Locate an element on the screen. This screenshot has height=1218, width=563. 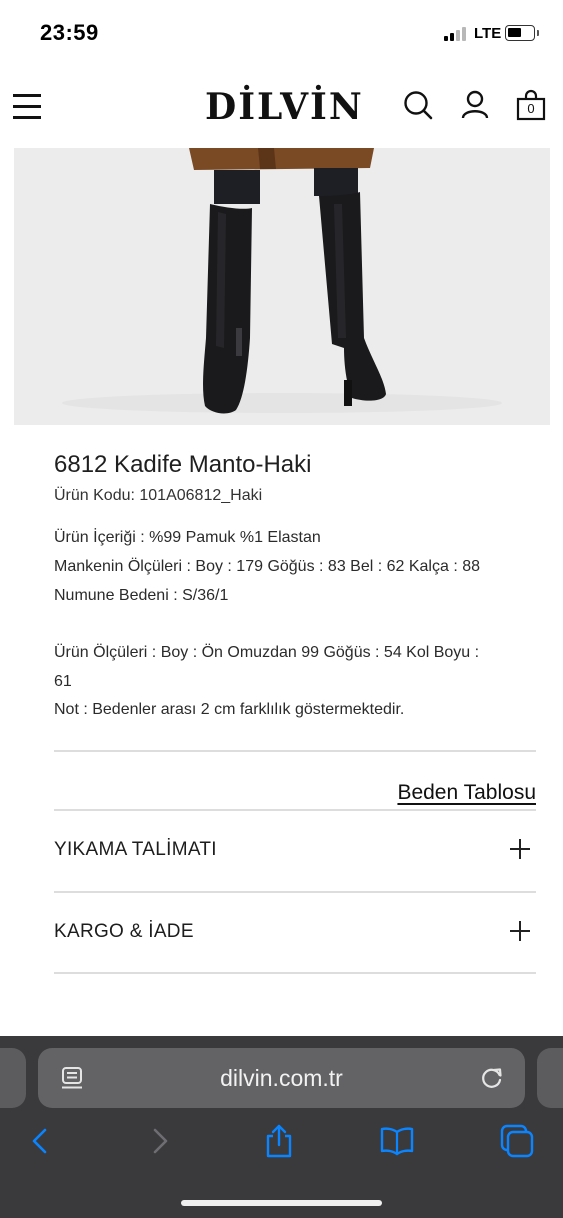
home-indicator is located at coordinates (281, 1203).